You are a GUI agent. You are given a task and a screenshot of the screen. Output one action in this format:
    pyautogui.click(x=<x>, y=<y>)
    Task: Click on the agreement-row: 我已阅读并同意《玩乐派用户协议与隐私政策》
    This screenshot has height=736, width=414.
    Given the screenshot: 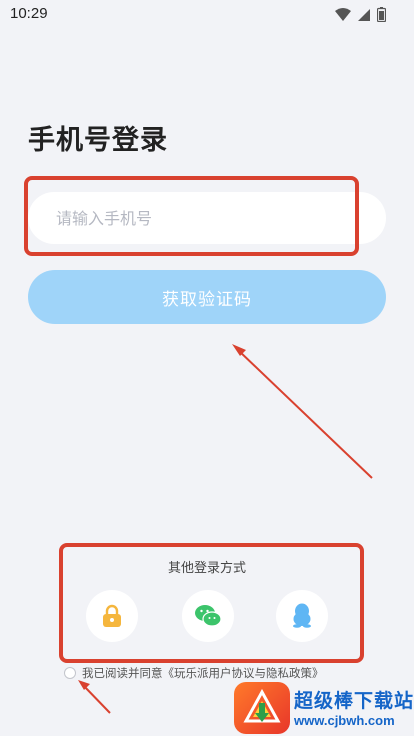 What is the action you would take?
    pyautogui.click(x=194, y=673)
    